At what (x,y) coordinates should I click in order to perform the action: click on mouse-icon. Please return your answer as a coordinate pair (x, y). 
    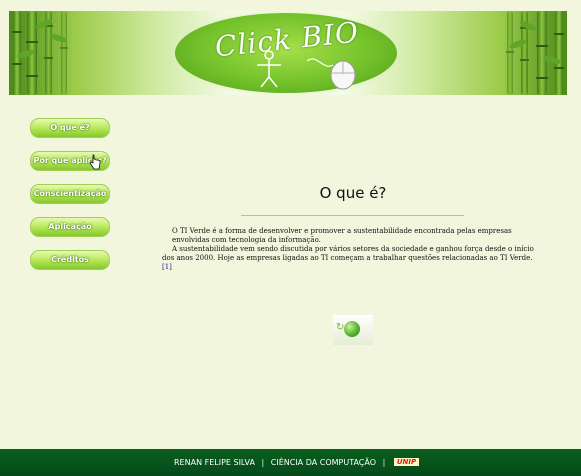
    Looking at the image, I should click on (331, 74).